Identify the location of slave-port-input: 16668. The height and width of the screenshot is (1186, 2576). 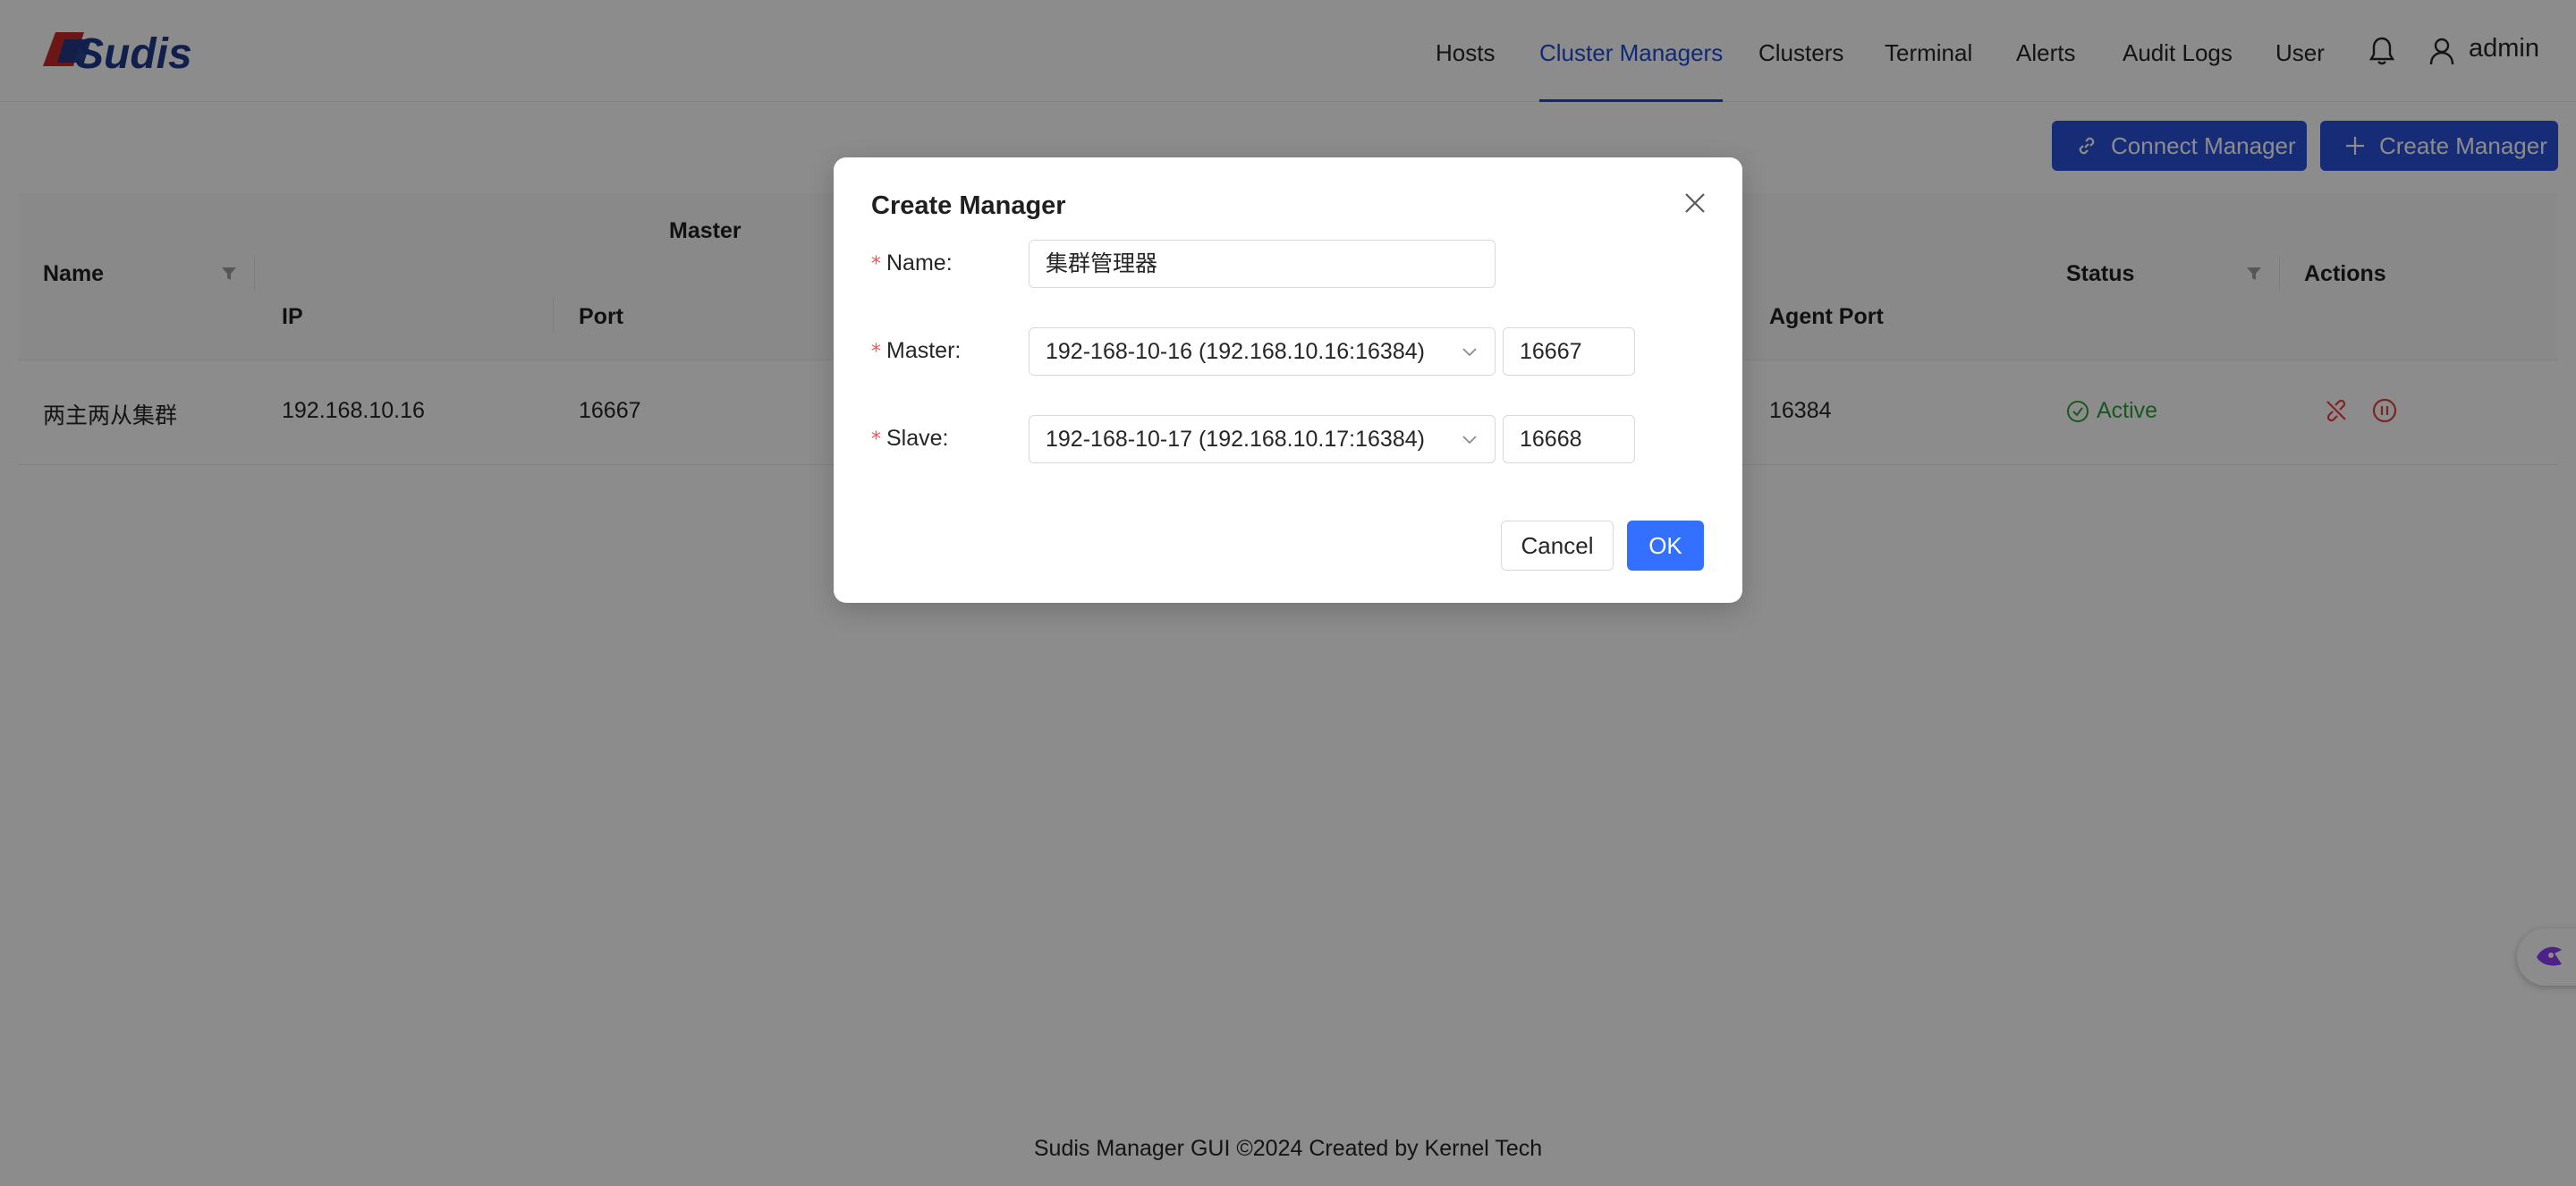
(1569, 439).